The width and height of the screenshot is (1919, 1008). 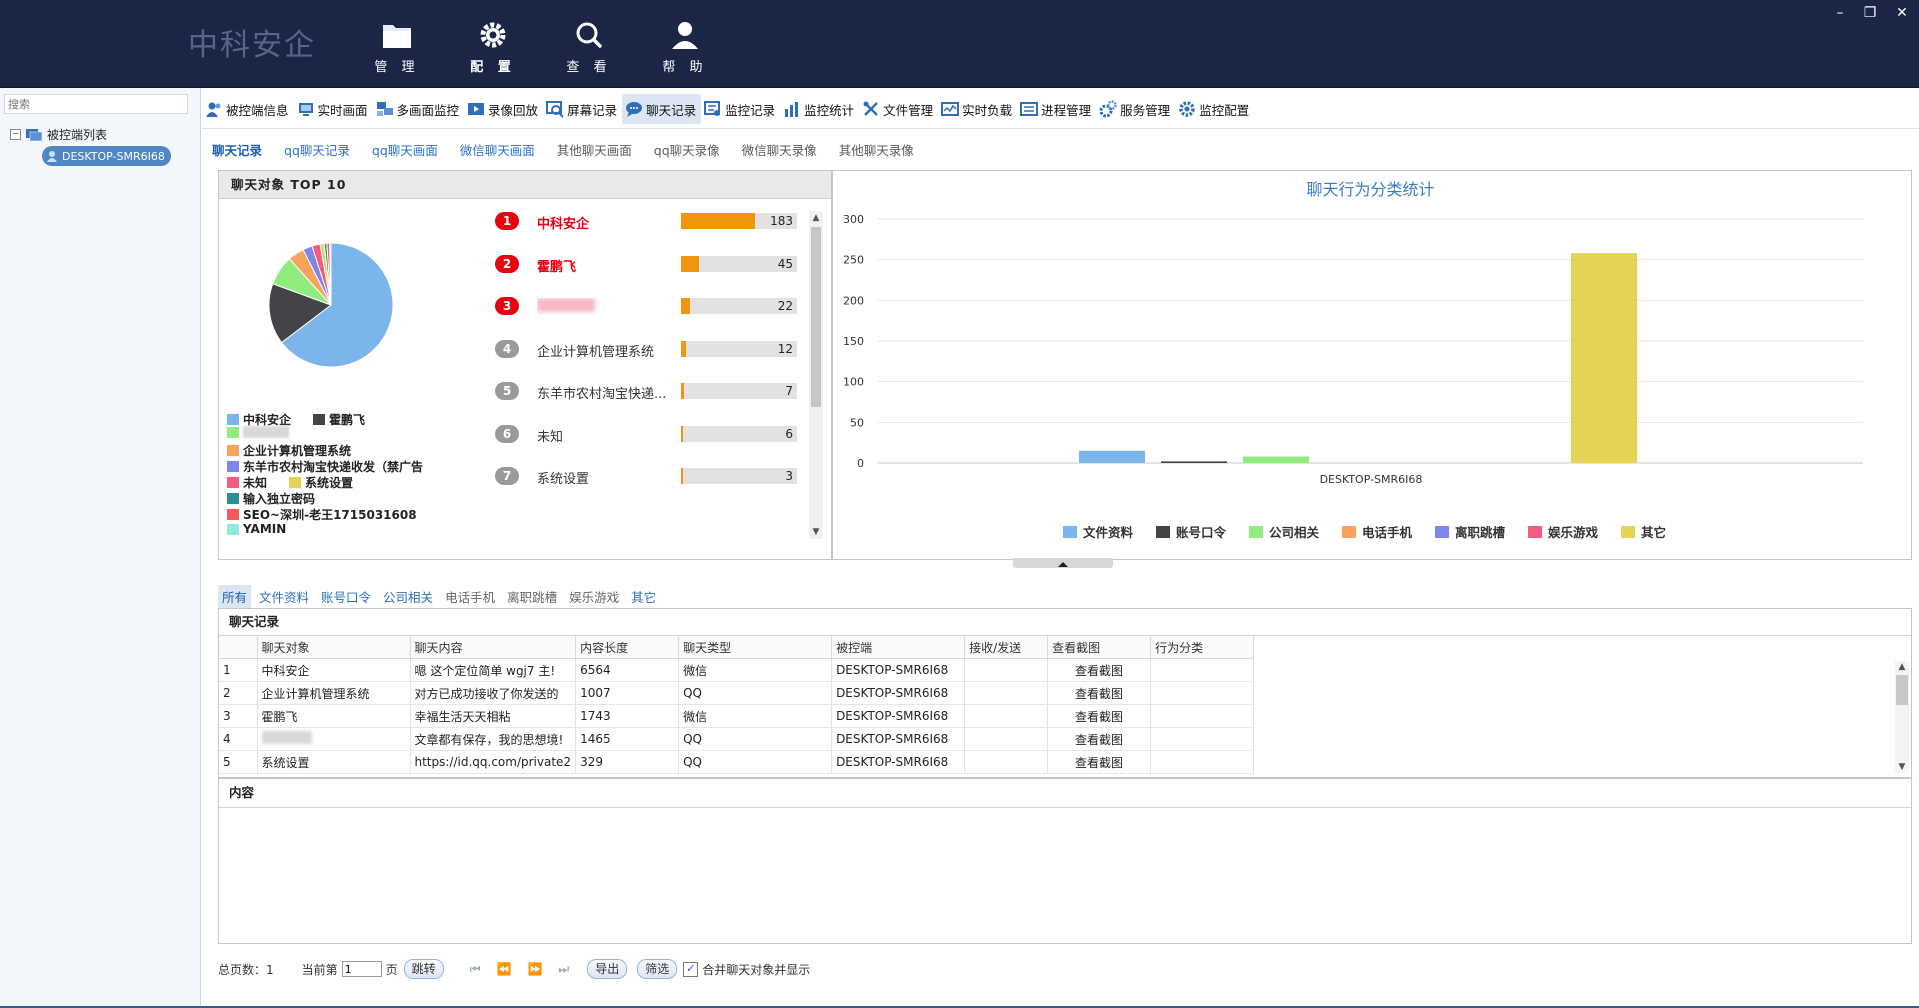 What do you see at coordinates (1573, 532) in the screenshot?
I see `chart-legend-label: 娱乐游戏` at bounding box center [1573, 532].